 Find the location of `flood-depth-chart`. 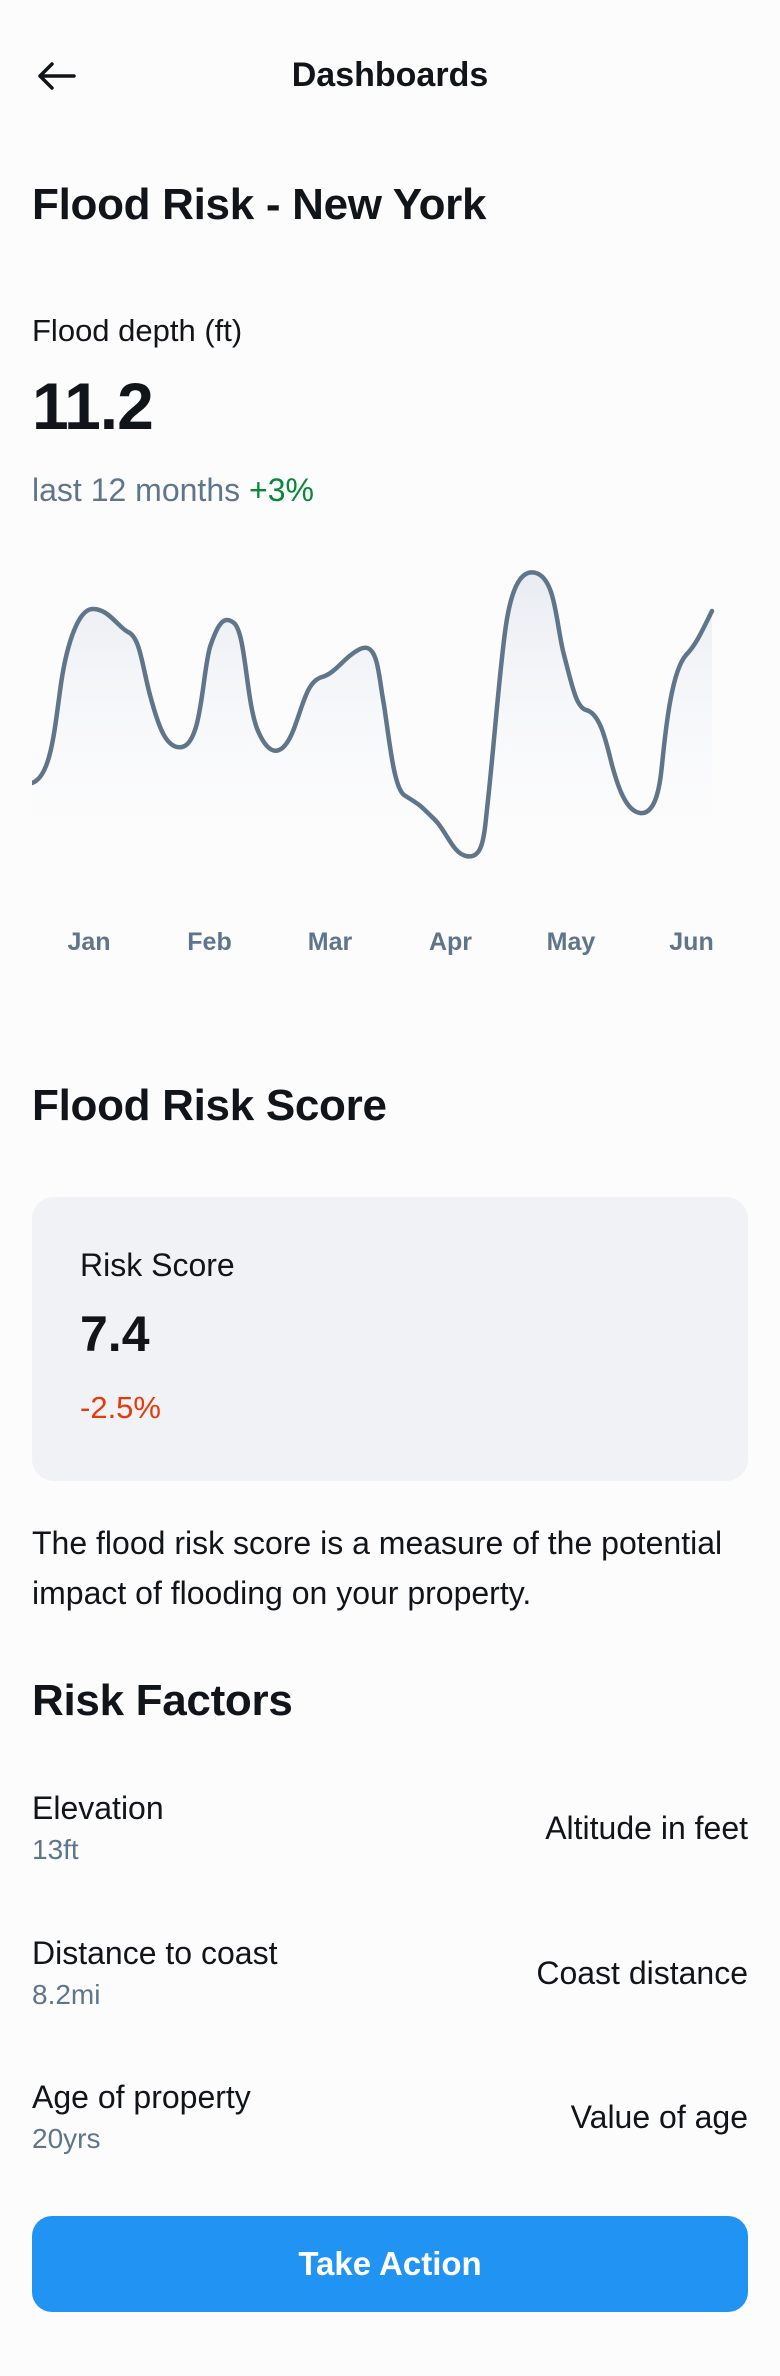

flood-depth-chart is located at coordinates (390, 715).